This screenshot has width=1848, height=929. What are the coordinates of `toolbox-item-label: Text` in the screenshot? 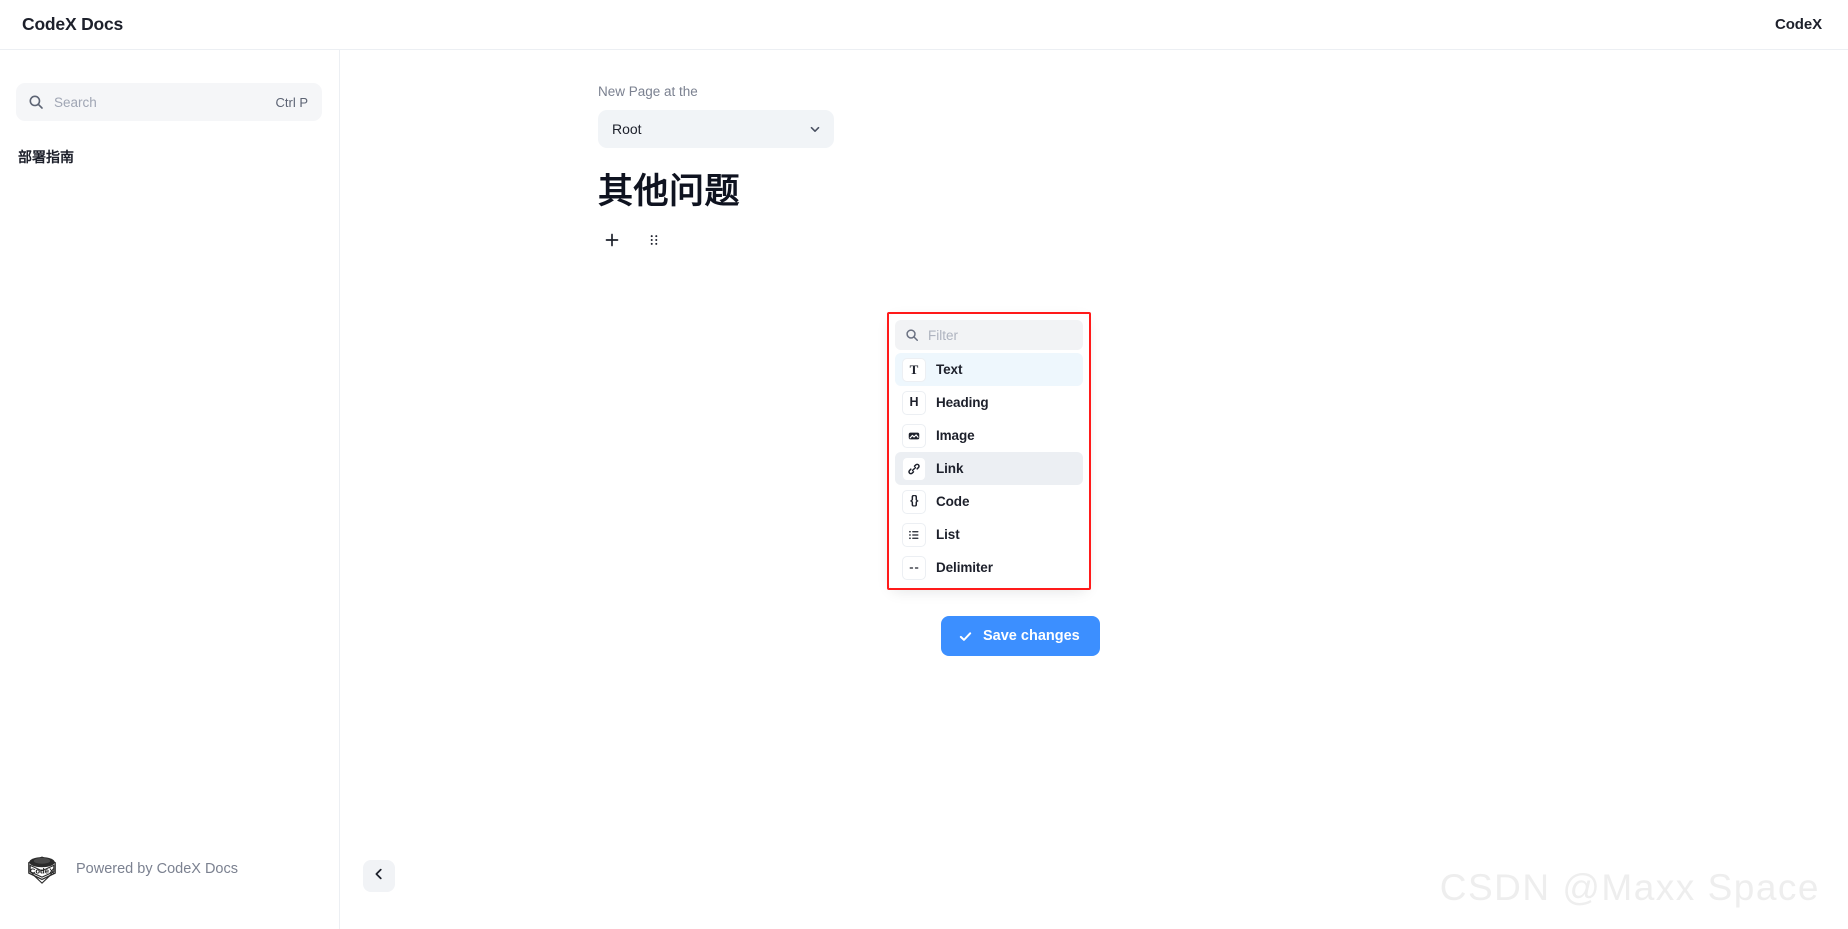 It's located at (949, 369).